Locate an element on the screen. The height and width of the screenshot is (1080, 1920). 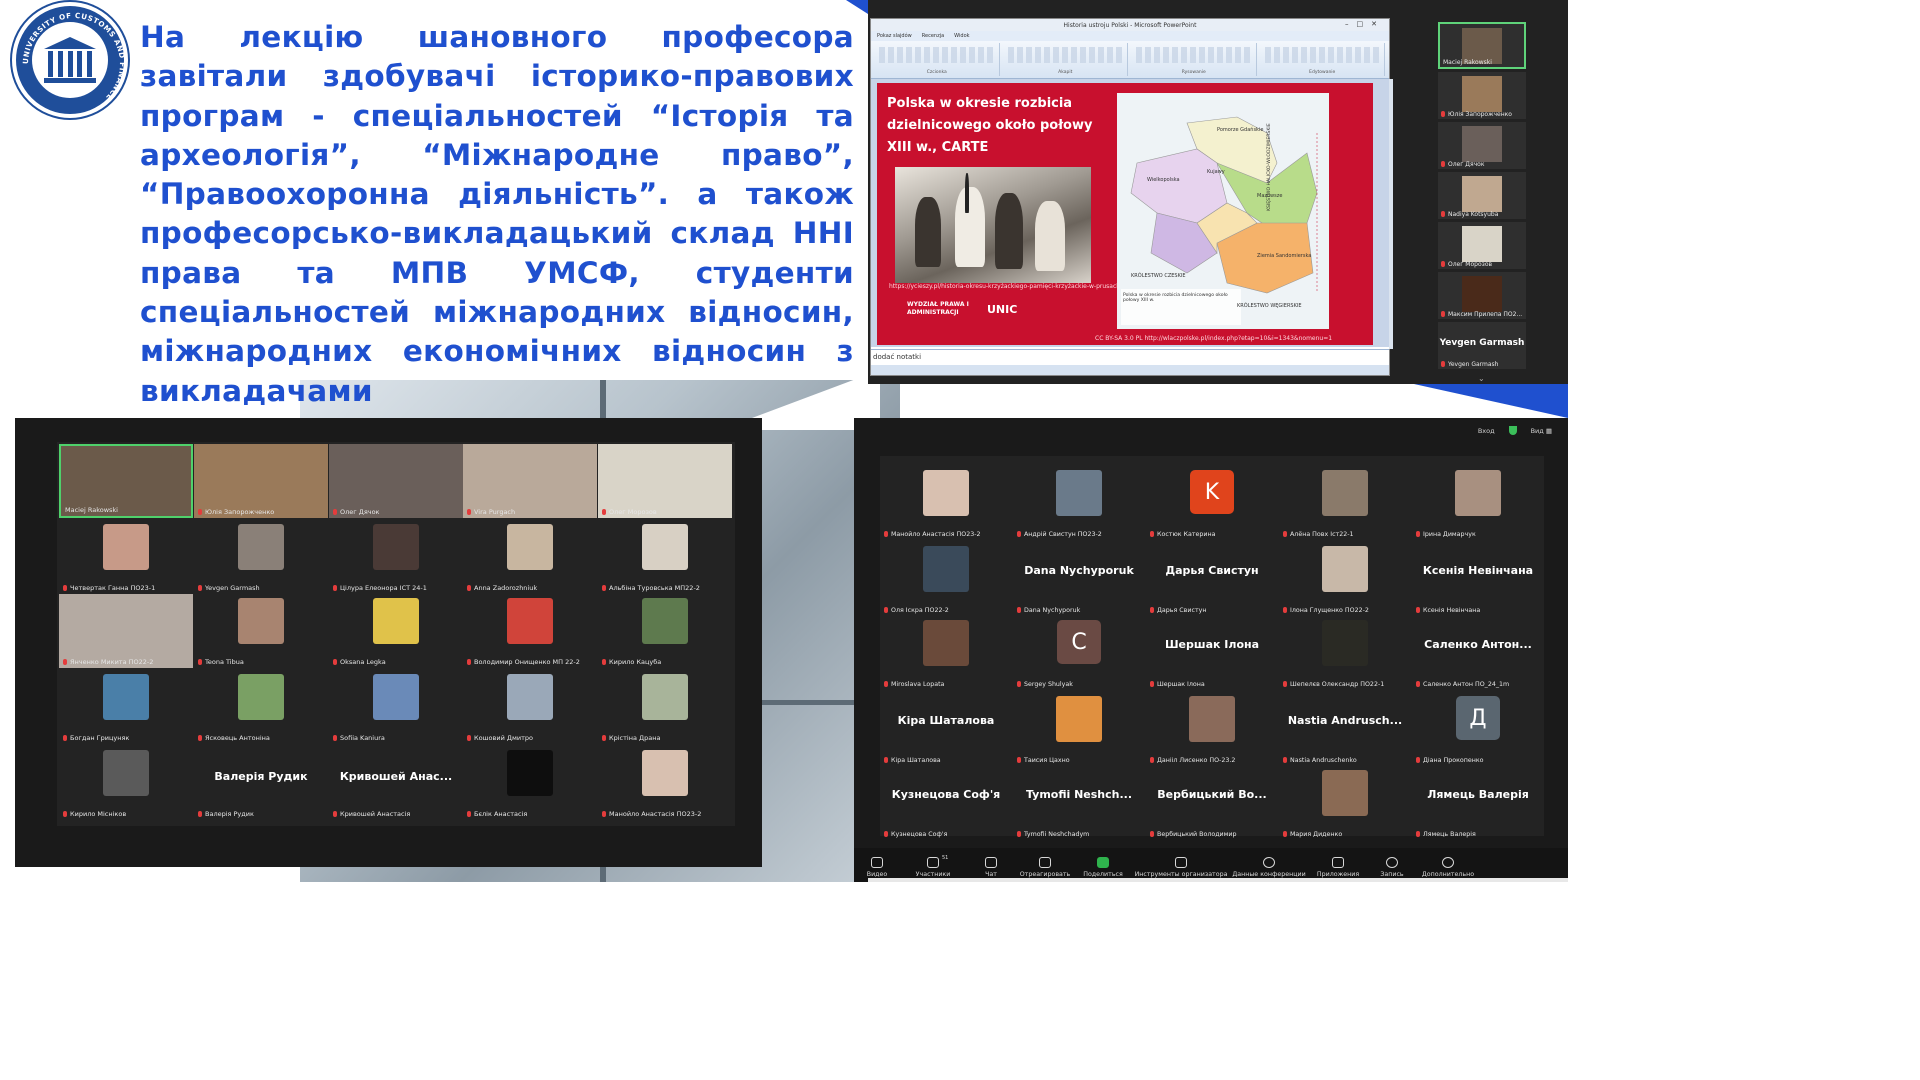
participant-tile: Алёна Повх Іст22-1 is located at coordinates (1345, 503).